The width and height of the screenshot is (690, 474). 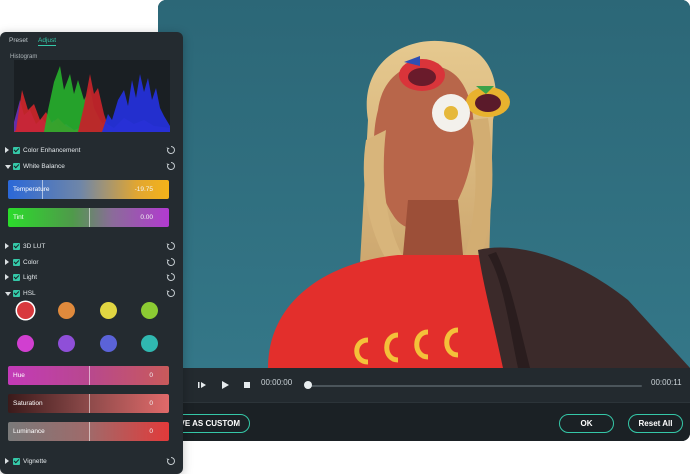 I want to click on tint-label: Tint, so click(x=18, y=217).